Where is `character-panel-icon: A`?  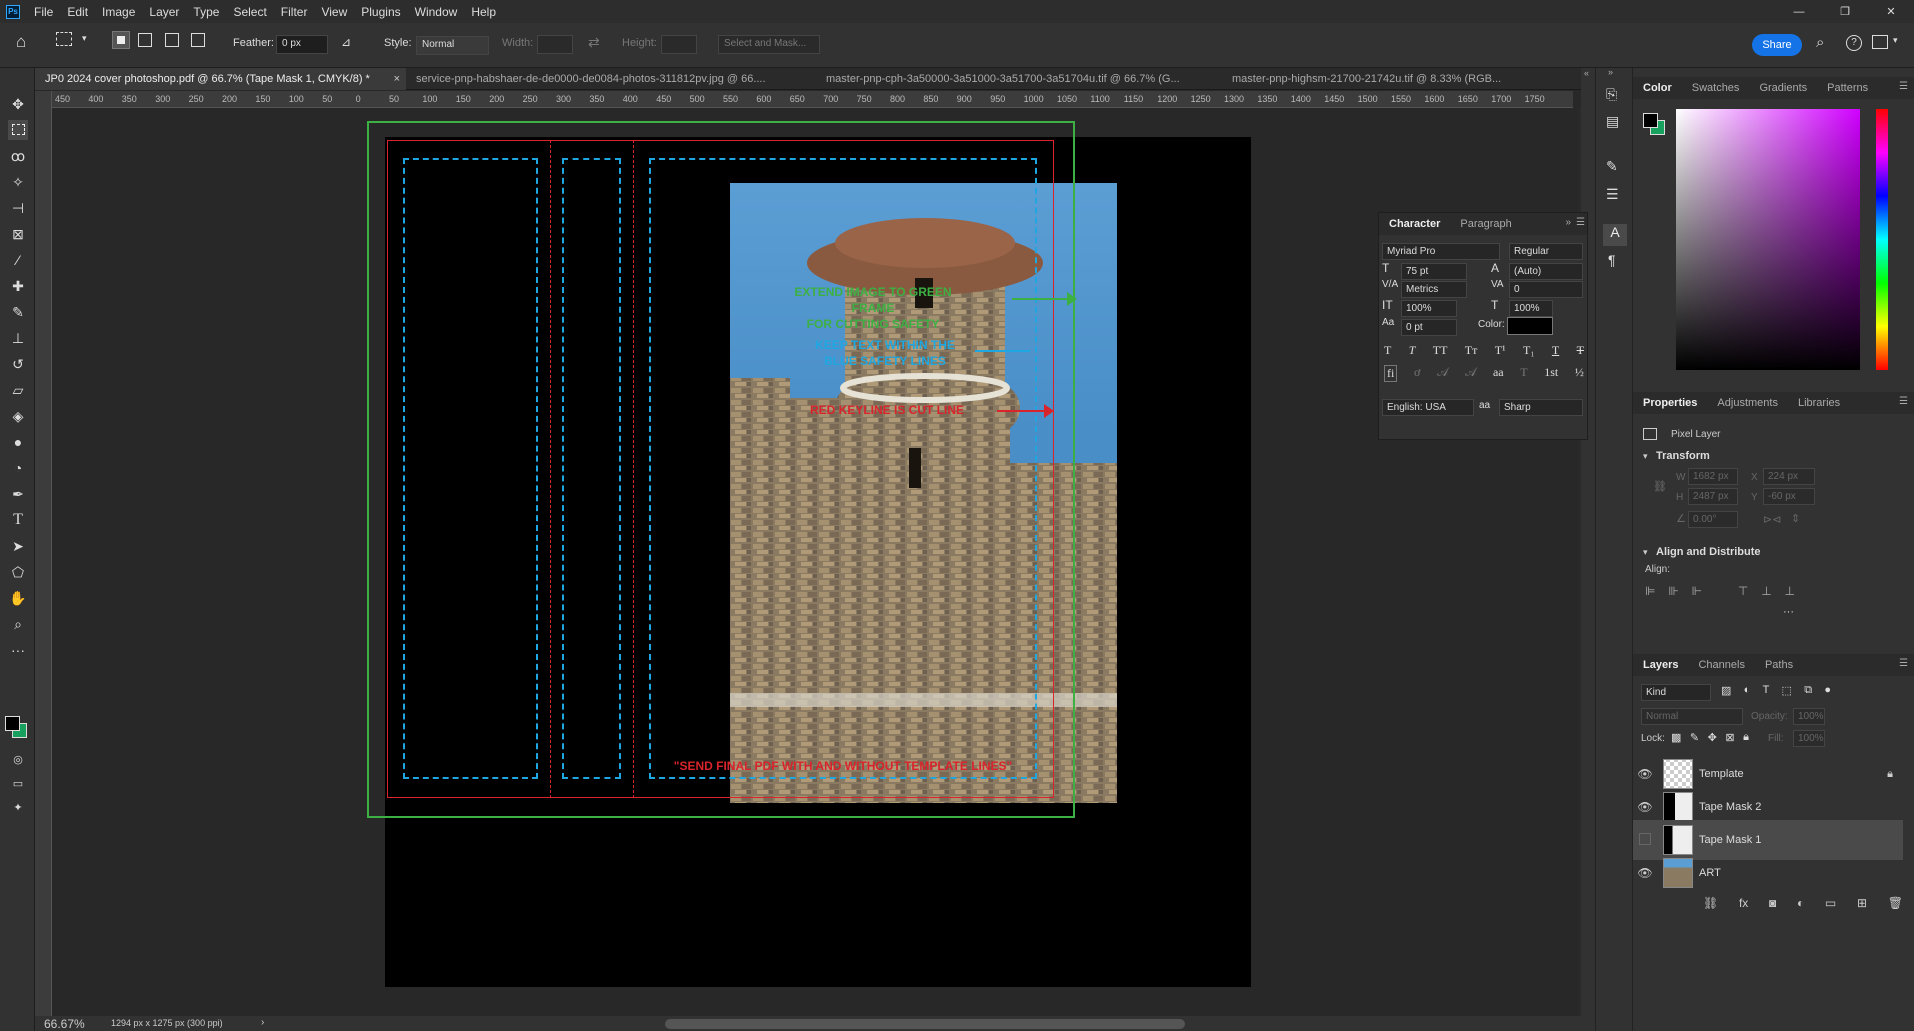
character-panel-icon: A is located at coordinates (1615, 235).